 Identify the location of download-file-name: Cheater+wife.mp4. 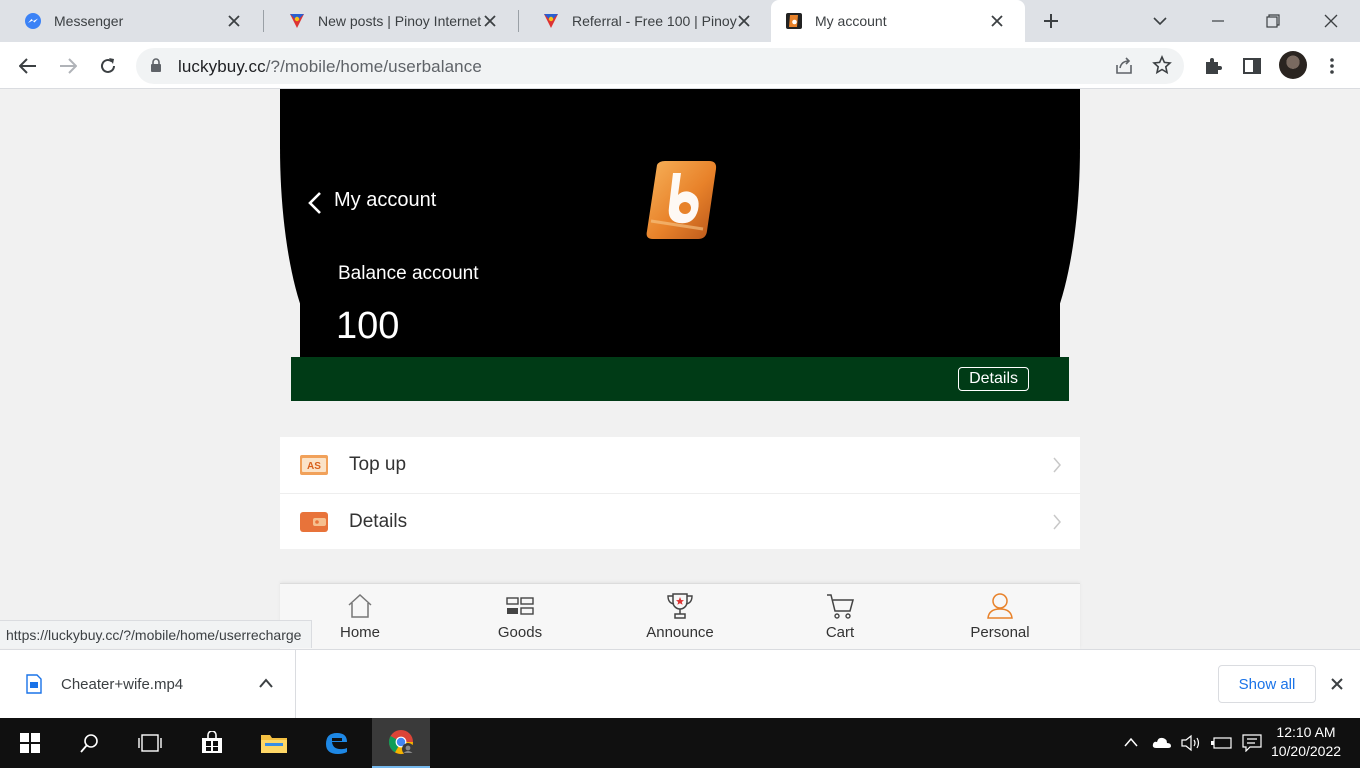
(122, 684).